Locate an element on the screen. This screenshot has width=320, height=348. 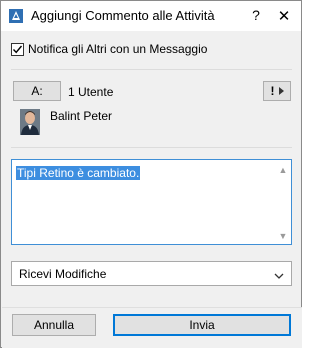
chevron-down-icon is located at coordinates (279, 276).